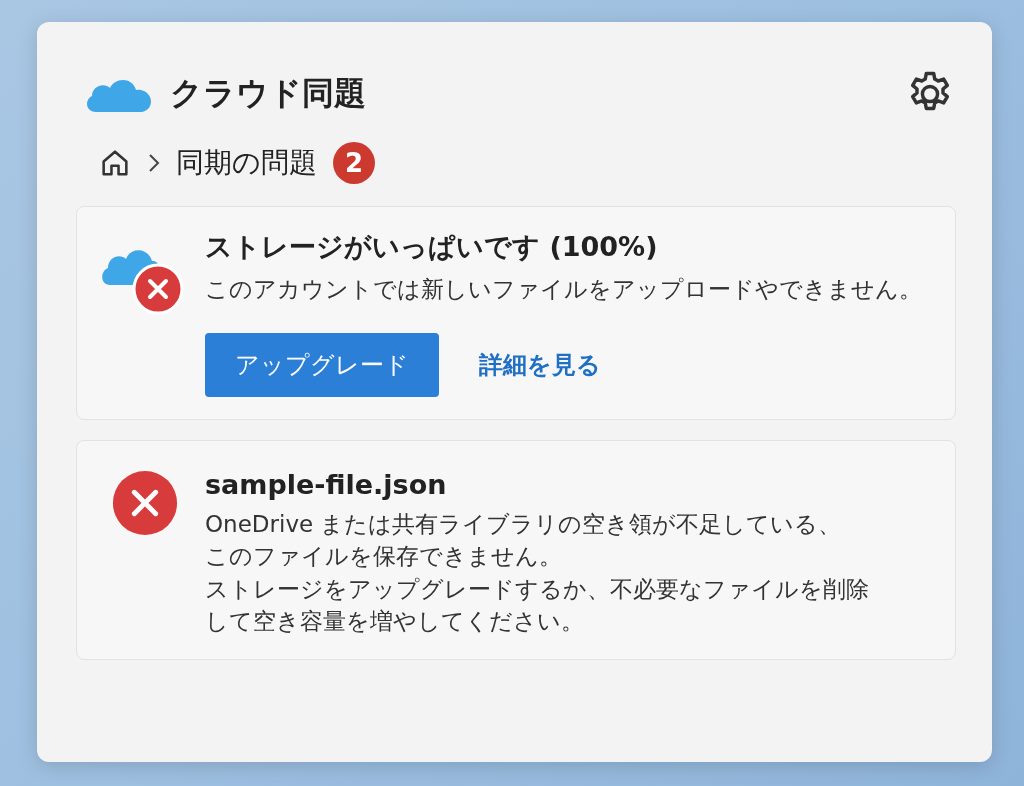 This screenshot has width=1024, height=786. Describe the element at coordinates (145, 503) in the screenshot. I see `error-icon` at that location.